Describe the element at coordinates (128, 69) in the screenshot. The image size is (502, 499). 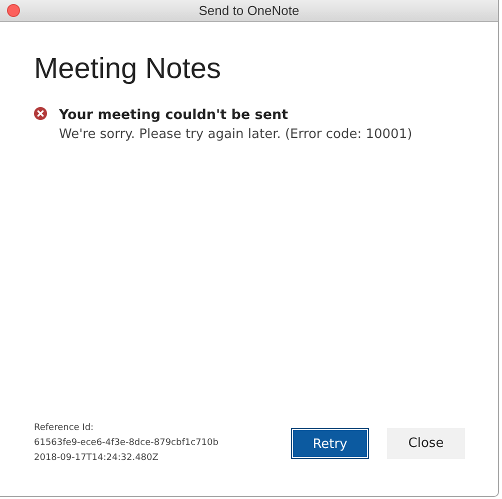
I see `page-heading: Meeting Notes` at that location.